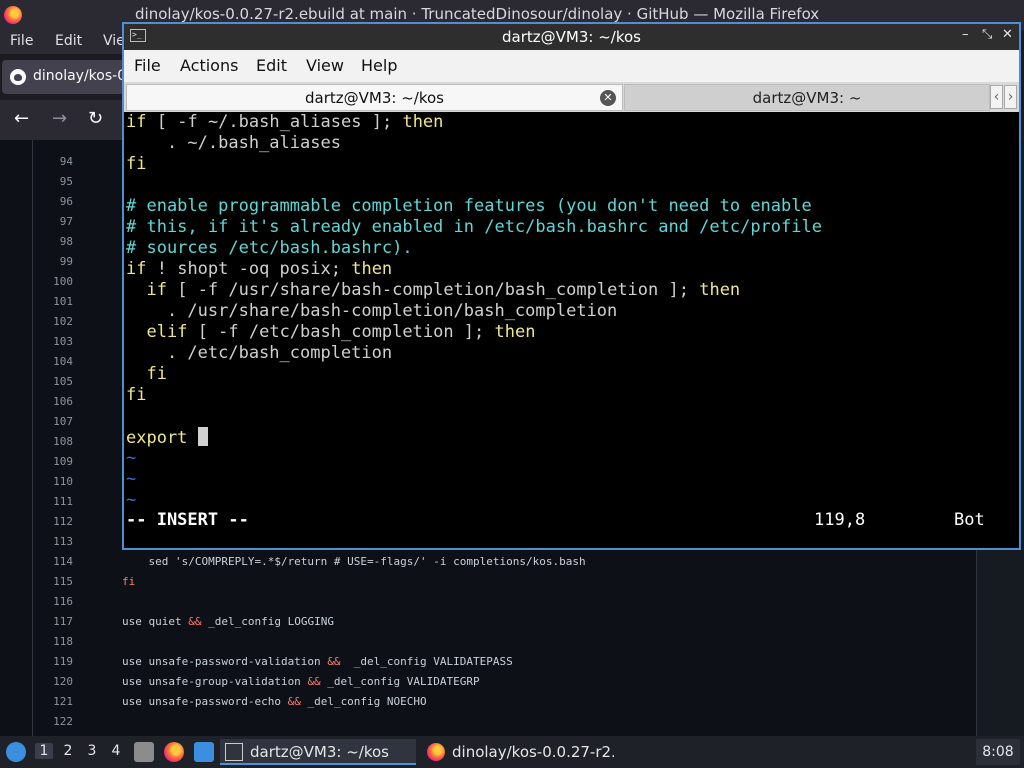 This screenshot has width=1024, height=768. What do you see at coordinates (59, 118) in the screenshot?
I see `forward-arrow-icon: →` at bounding box center [59, 118].